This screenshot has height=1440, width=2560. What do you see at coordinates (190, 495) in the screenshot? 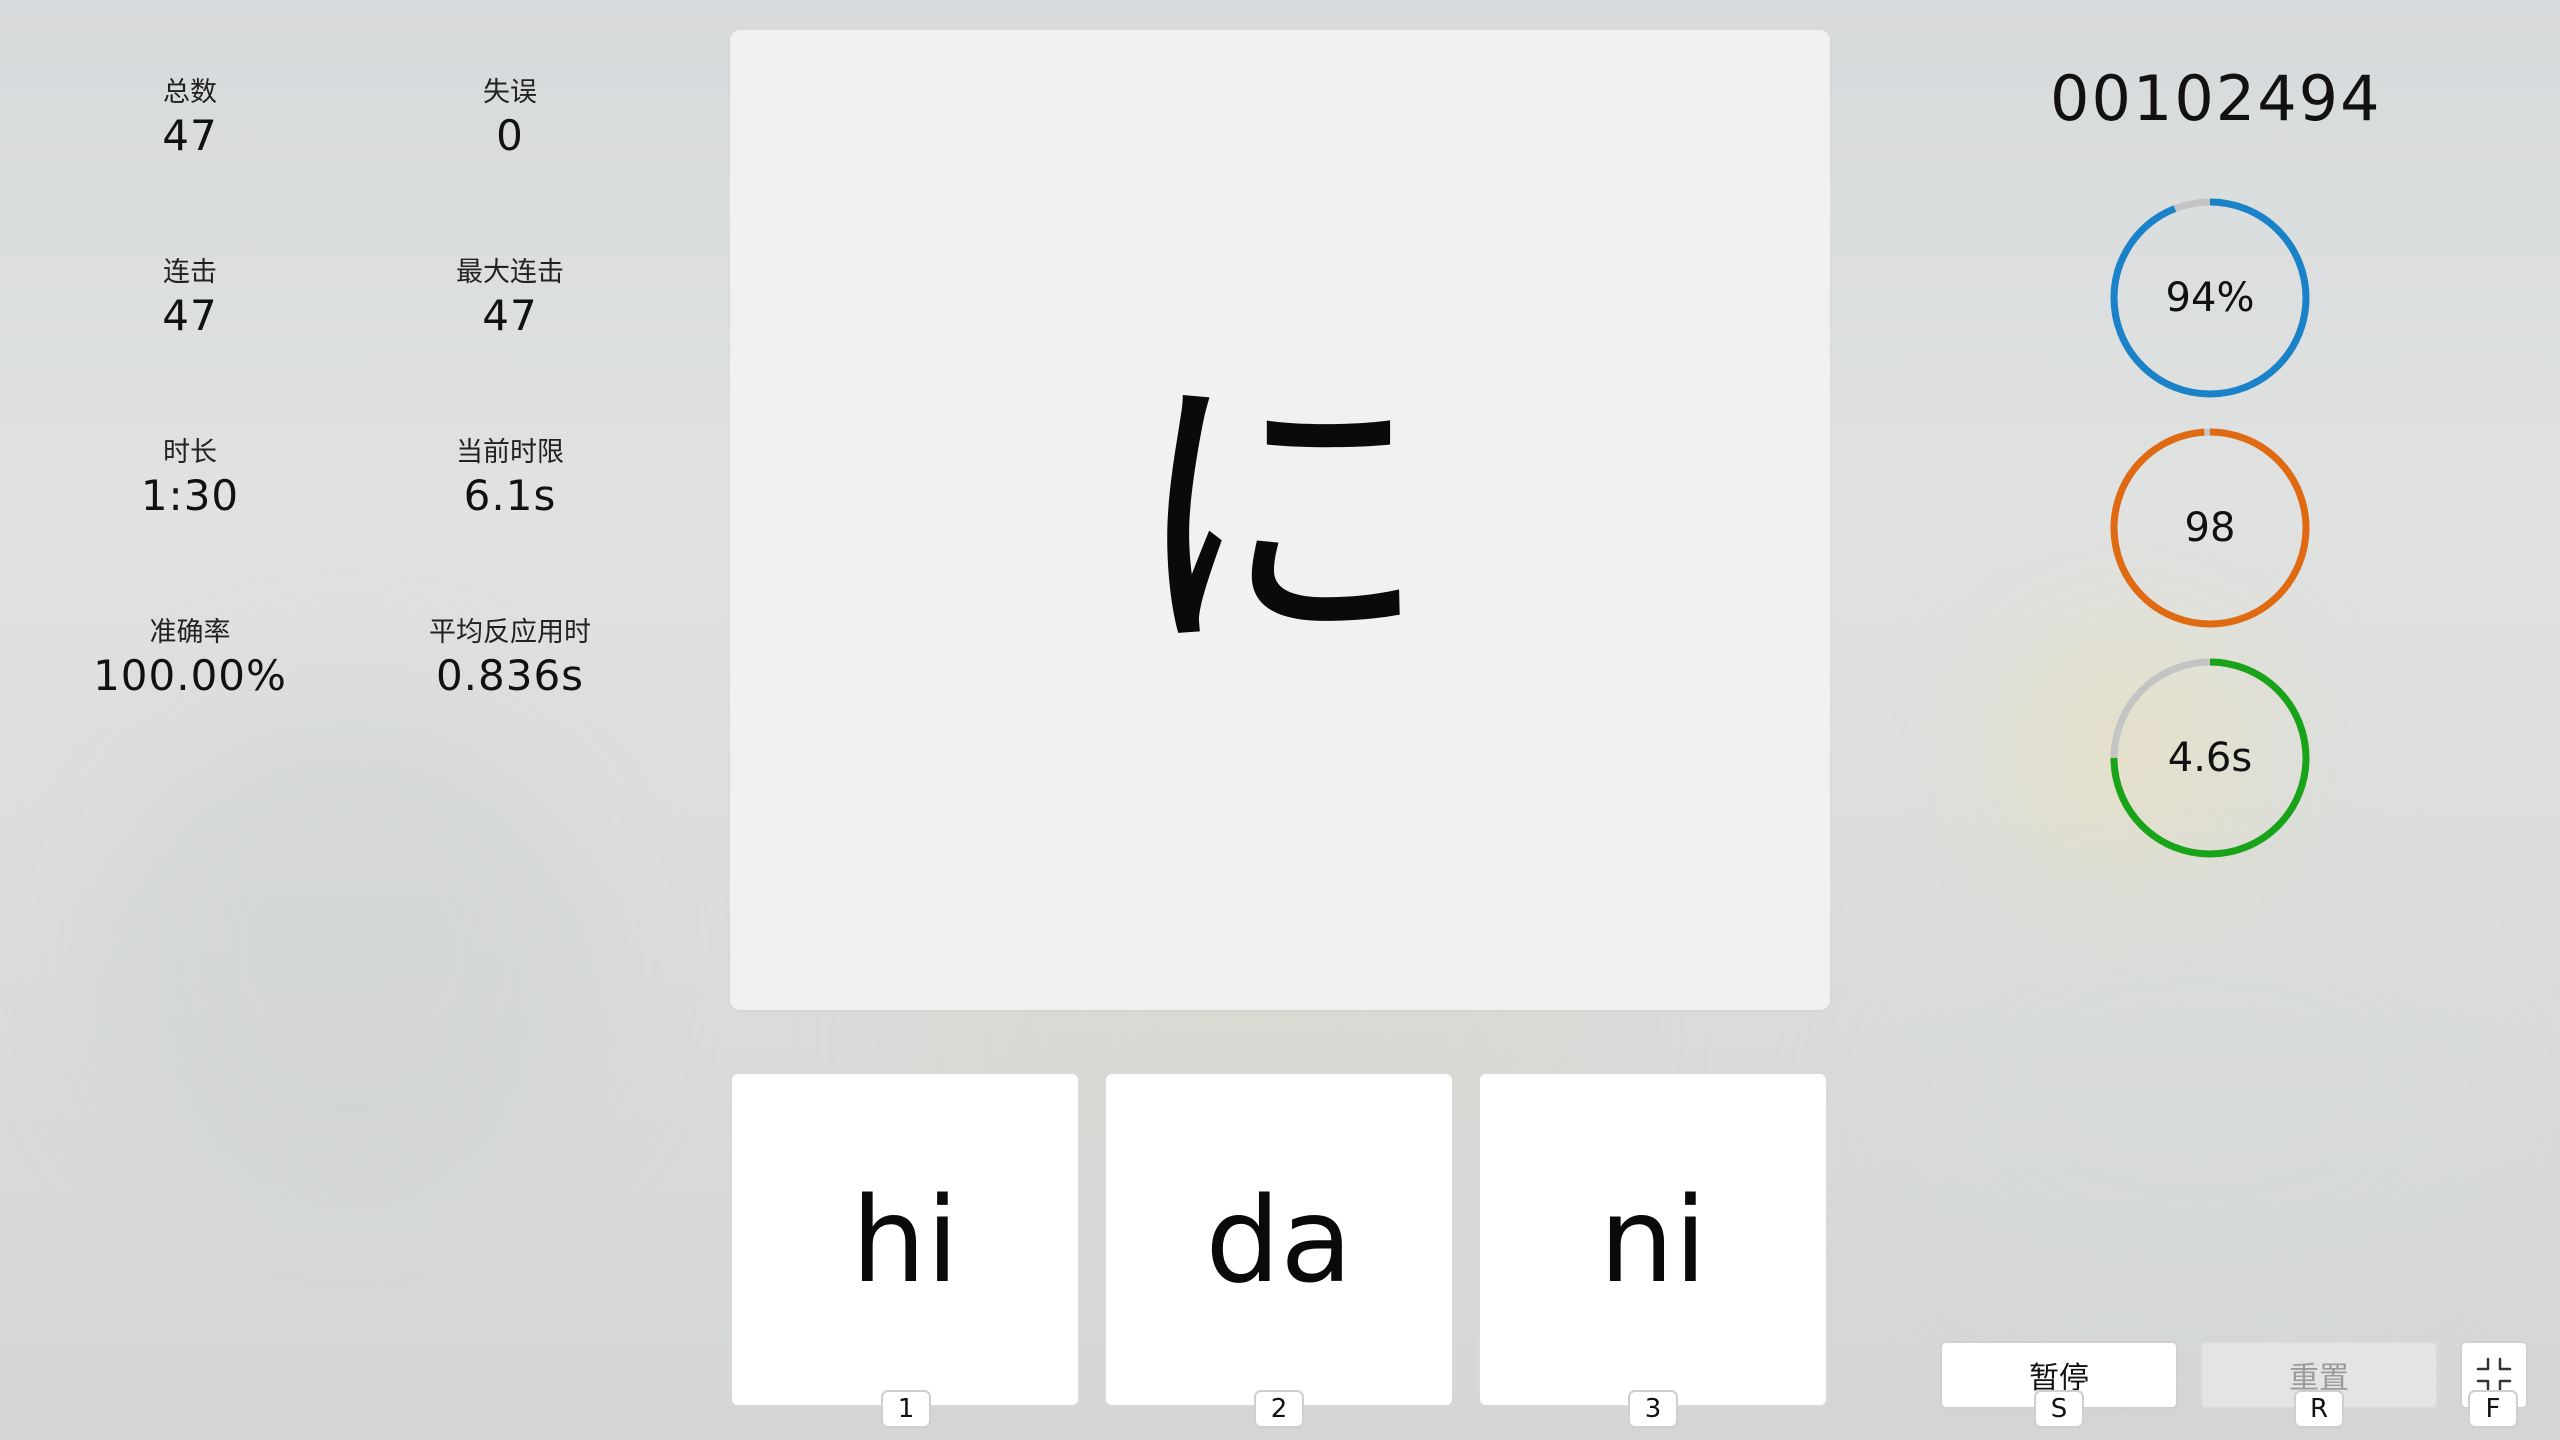
I see `stat-duration-value: 1:30` at bounding box center [190, 495].